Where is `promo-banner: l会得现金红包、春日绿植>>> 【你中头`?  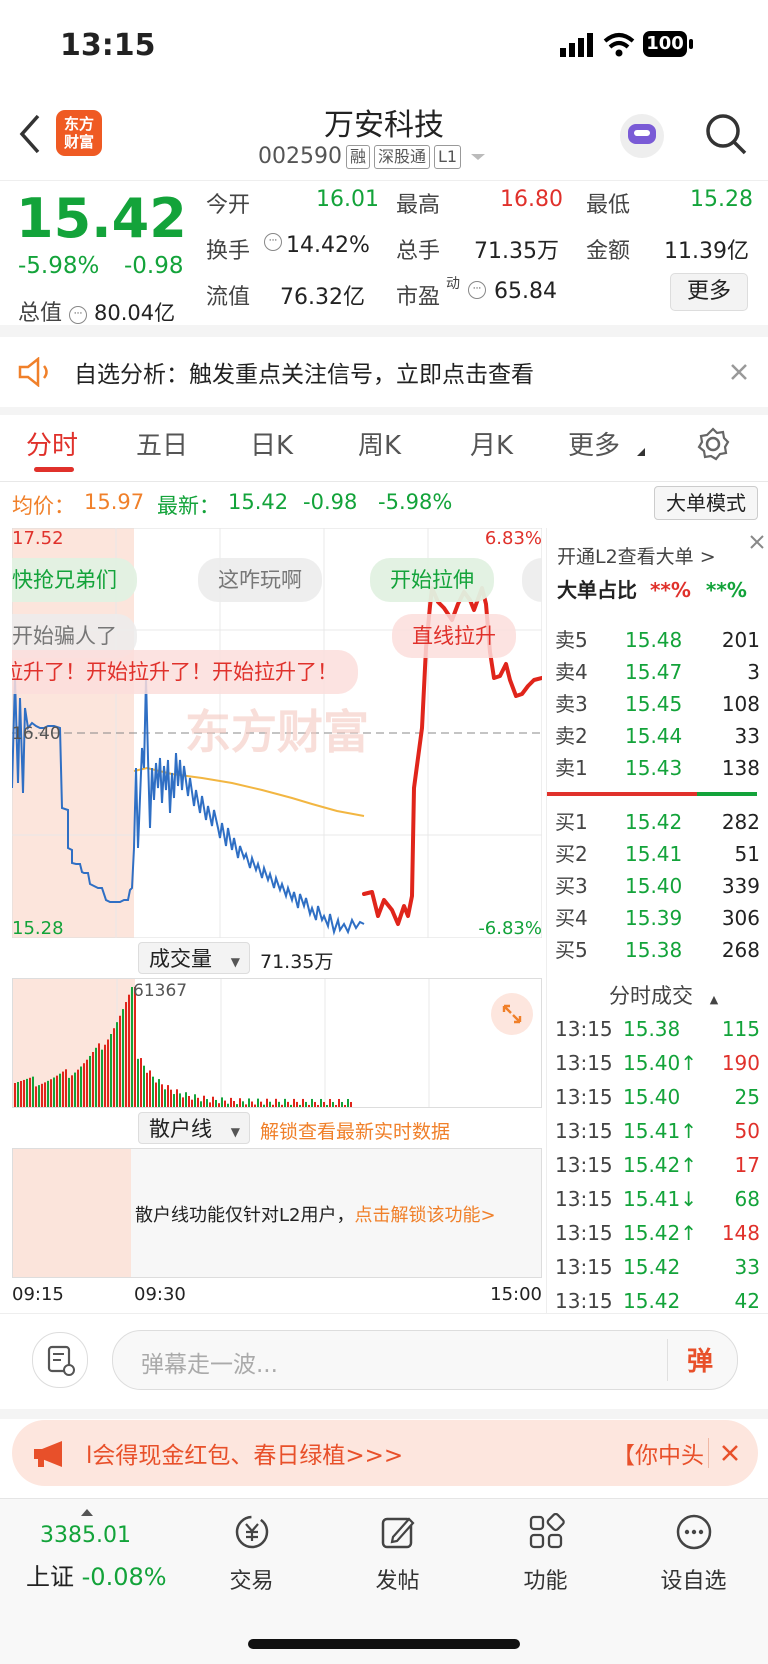
promo-banner: l会得现金红包、春日绿植>>> 【你中头 is located at coordinates (385, 1453).